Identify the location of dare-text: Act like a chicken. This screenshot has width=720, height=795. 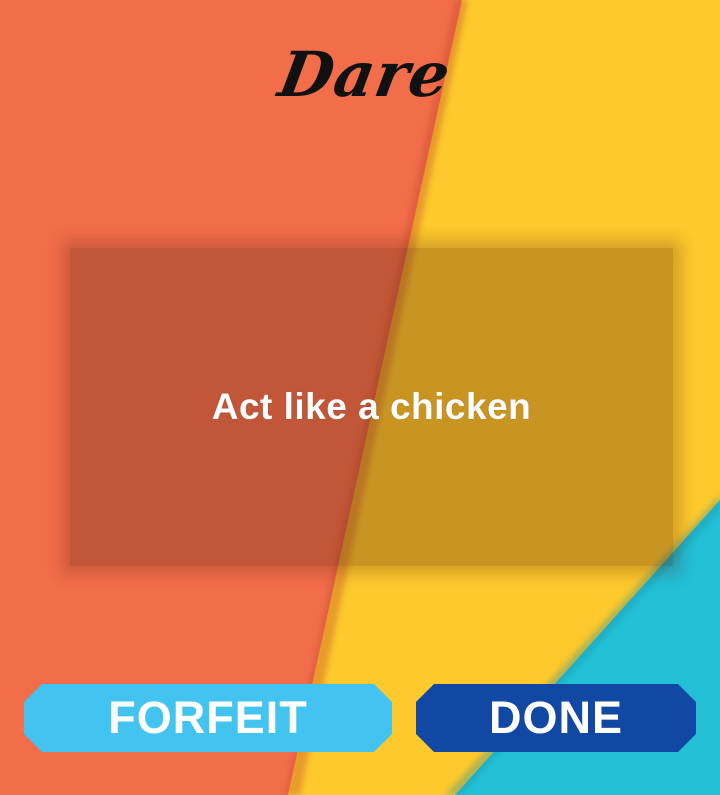
(371, 406).